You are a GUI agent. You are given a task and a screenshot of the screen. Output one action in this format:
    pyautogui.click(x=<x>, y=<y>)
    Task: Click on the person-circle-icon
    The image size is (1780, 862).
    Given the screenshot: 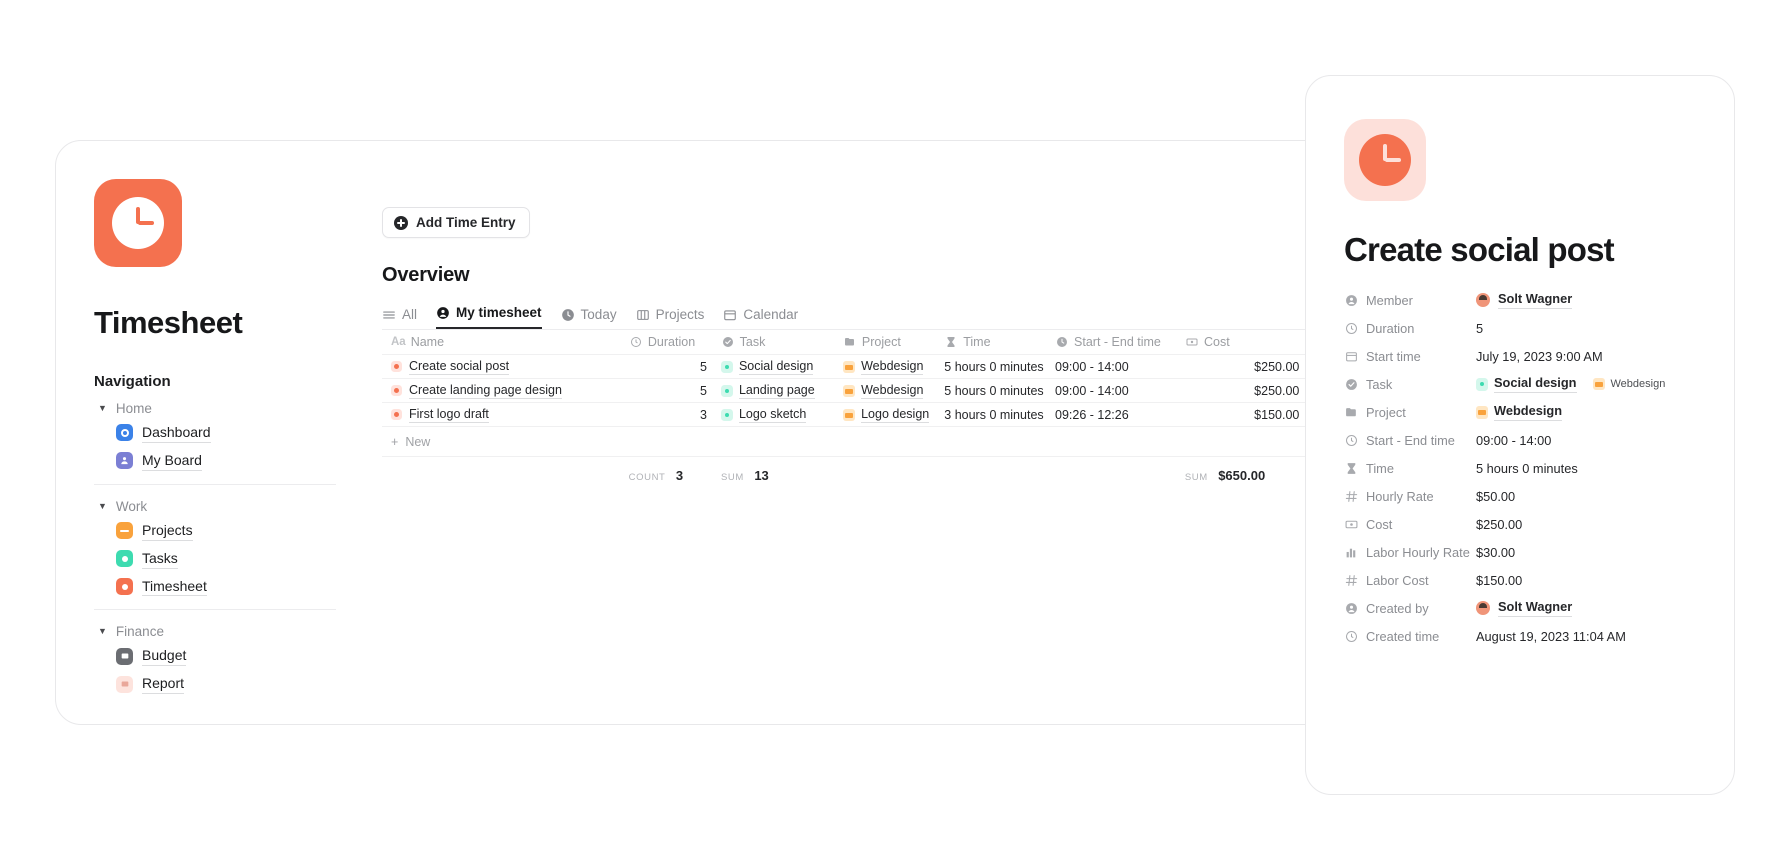 What is the action you would take?
    pyautogui.click(x=1351, y=608)
    